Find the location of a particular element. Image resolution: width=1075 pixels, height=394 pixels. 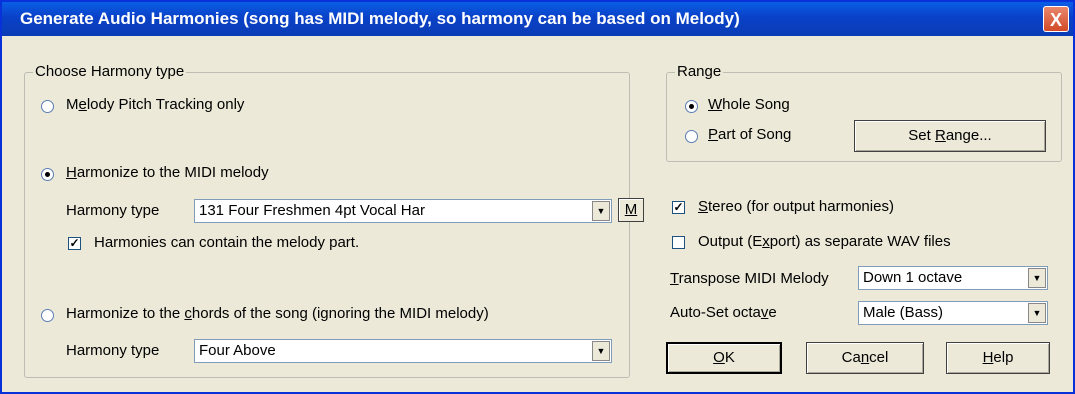

help-button: Help is located at coordinates (998, 358).